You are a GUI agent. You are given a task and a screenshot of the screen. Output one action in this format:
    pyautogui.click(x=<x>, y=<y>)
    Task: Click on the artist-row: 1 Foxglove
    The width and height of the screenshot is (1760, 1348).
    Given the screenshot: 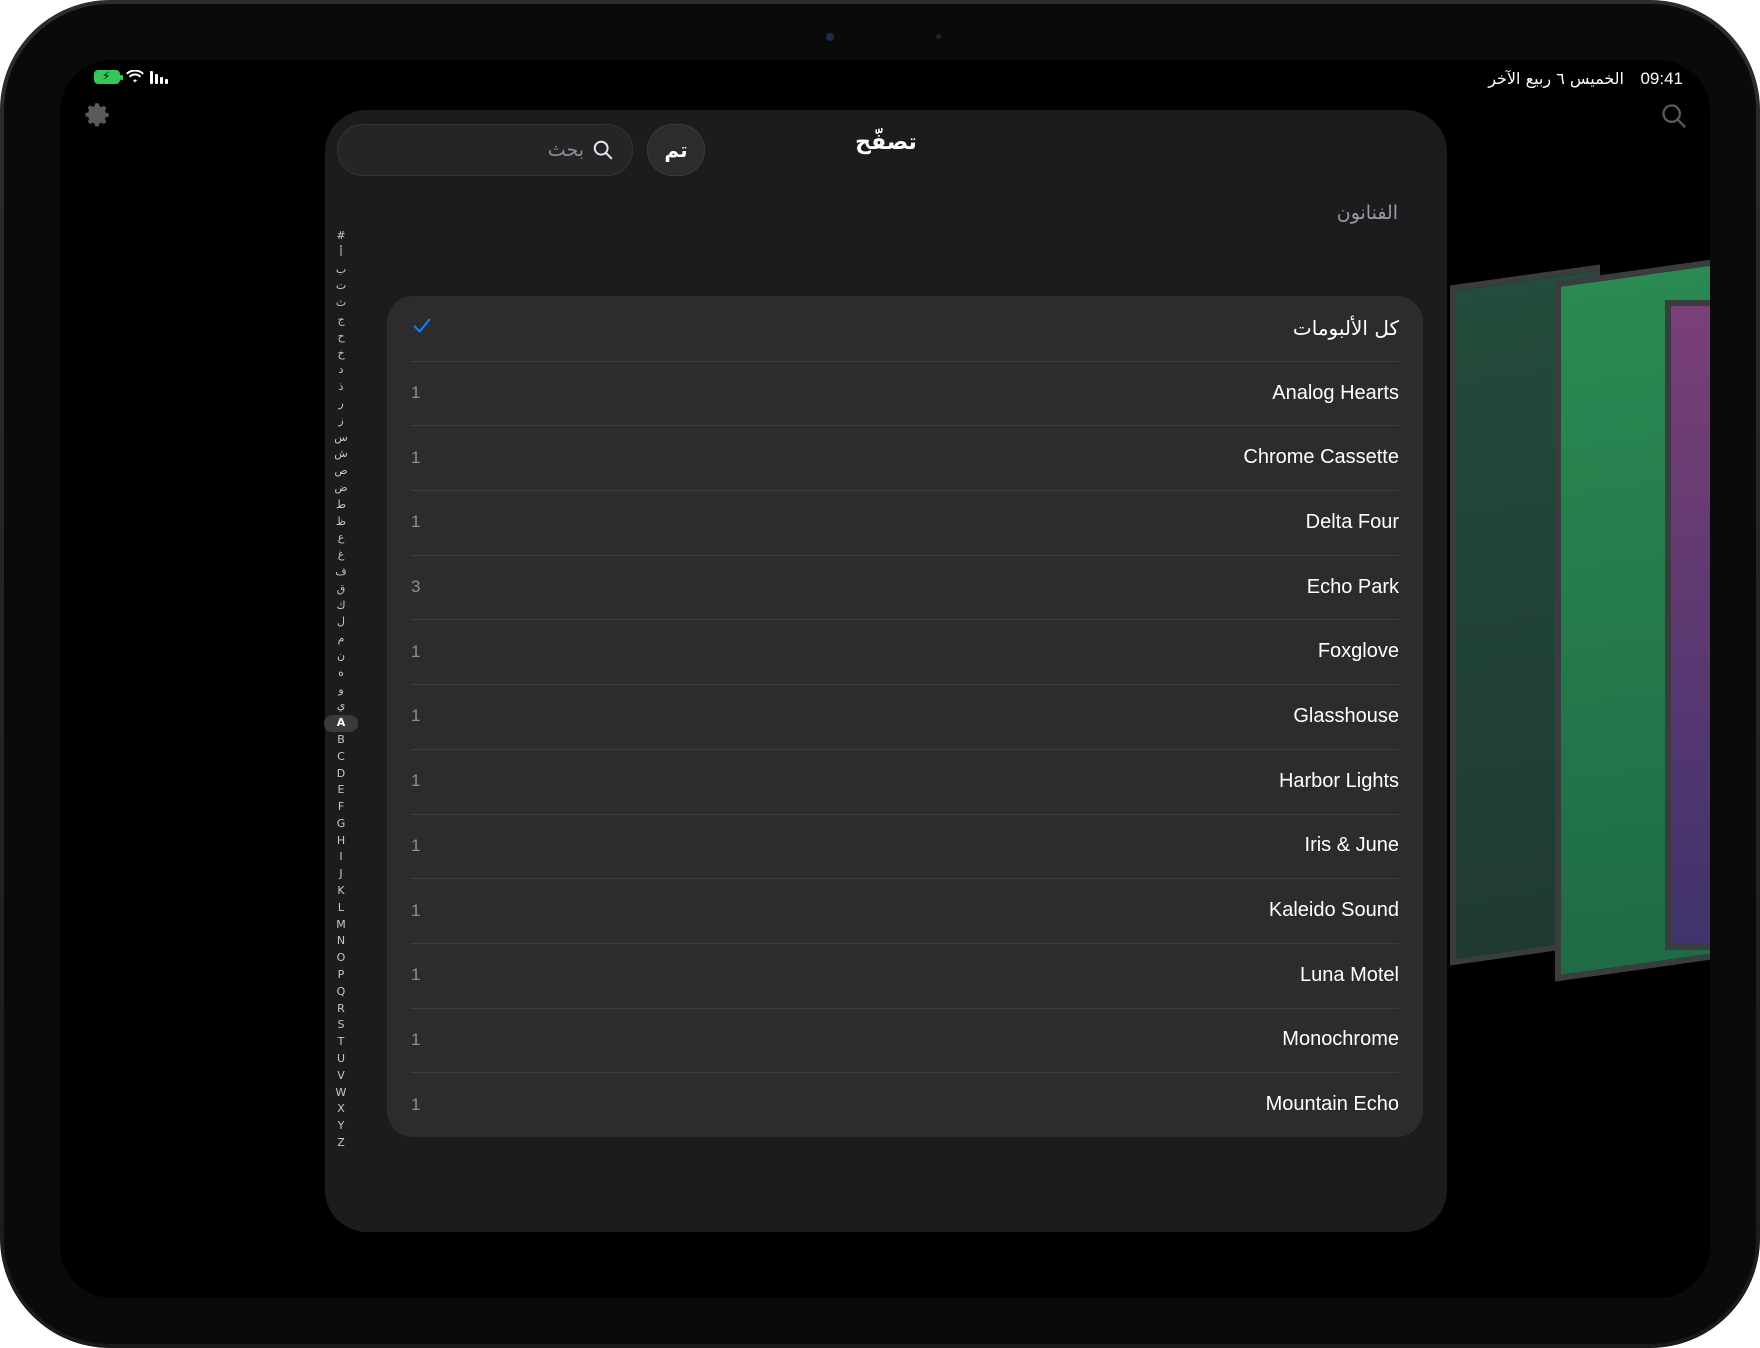 What is the action you would take?
    pyautogui.click(x=905, y=651)
    